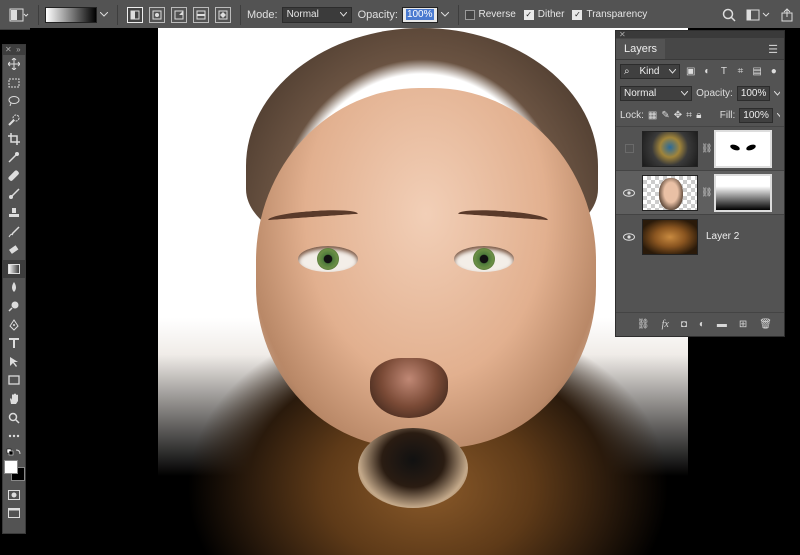 This screenshot has width=800, height=555. What do you see at coordinates (753, 93) in the screenshot?
I see `layer-opacity-input: 100%` at bounding box center [753, 93].